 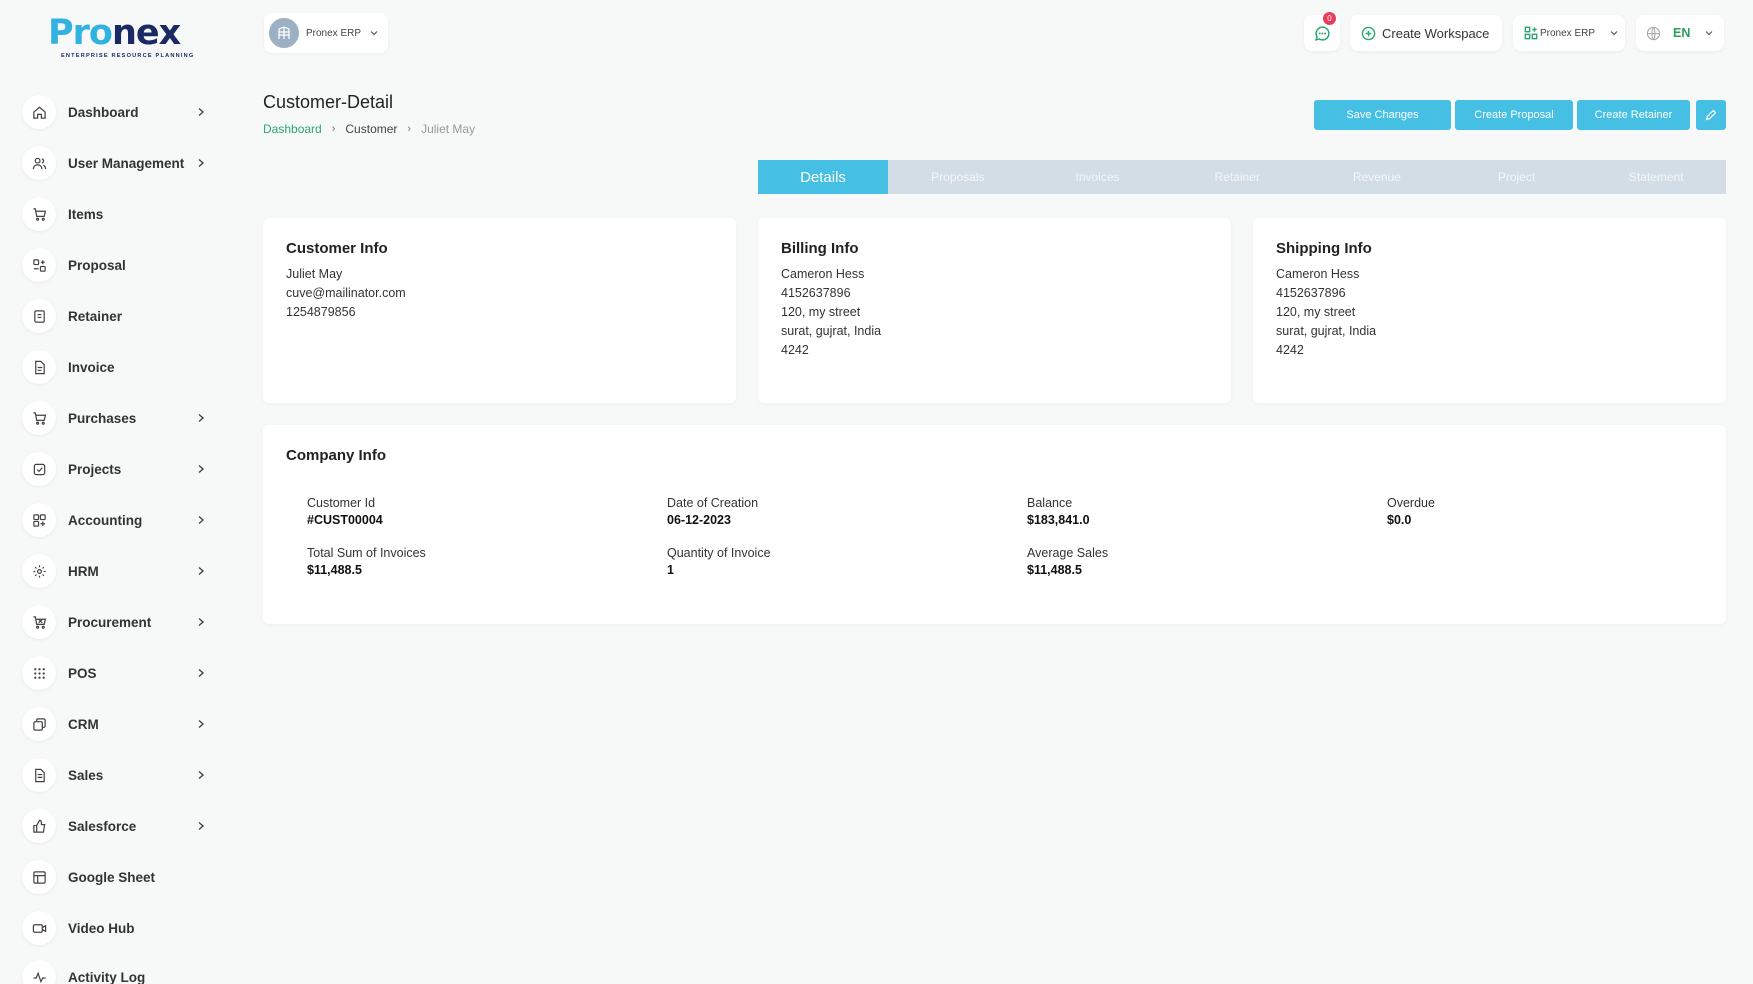 What do you see at coordinates (1322, 31) in the screenshot?
I see `messages-button: 0` at bounding box center [1322, 31].